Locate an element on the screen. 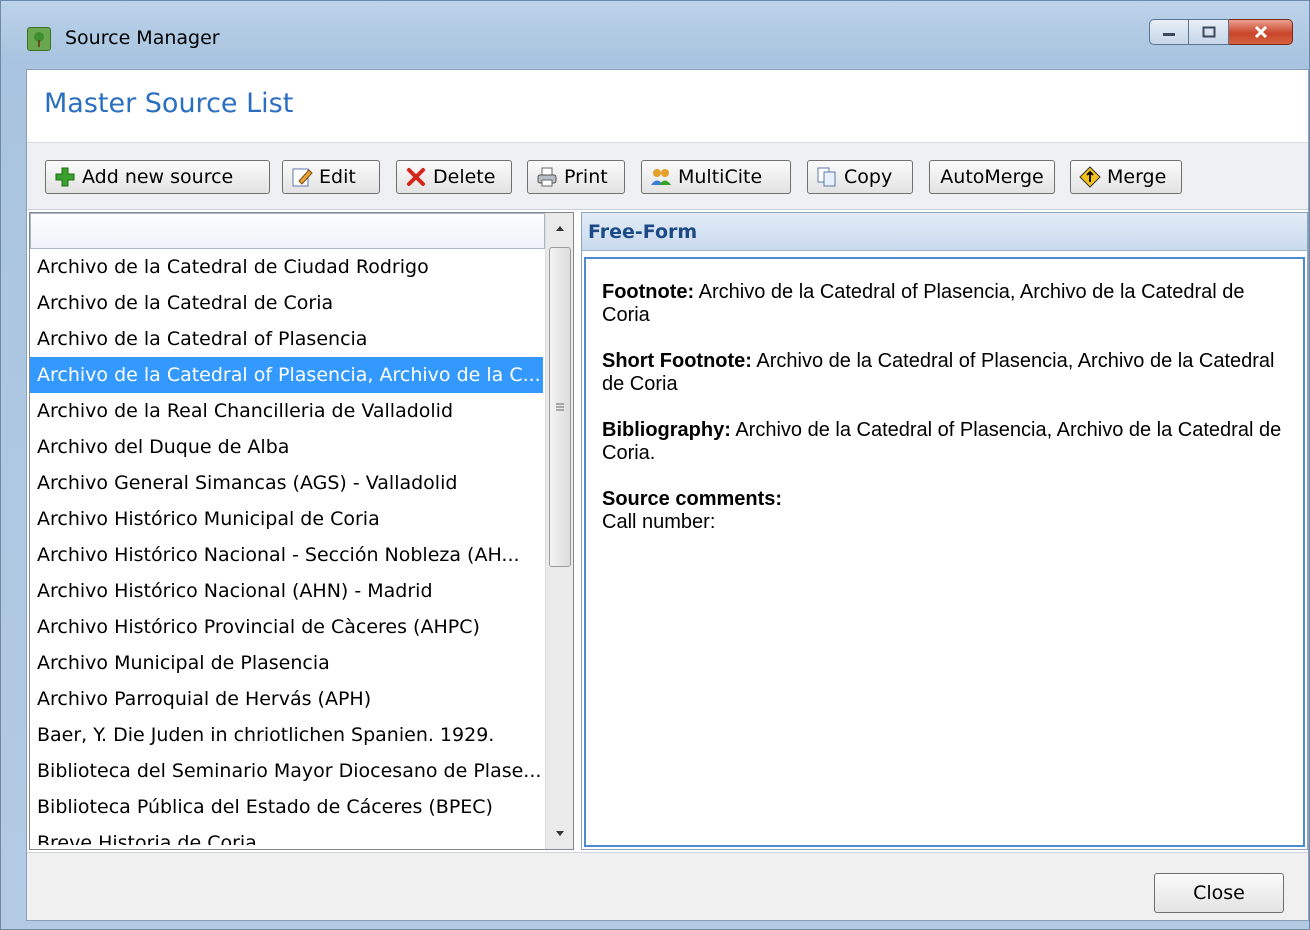  edit-button: Edit is located at coordinates (331, 177).